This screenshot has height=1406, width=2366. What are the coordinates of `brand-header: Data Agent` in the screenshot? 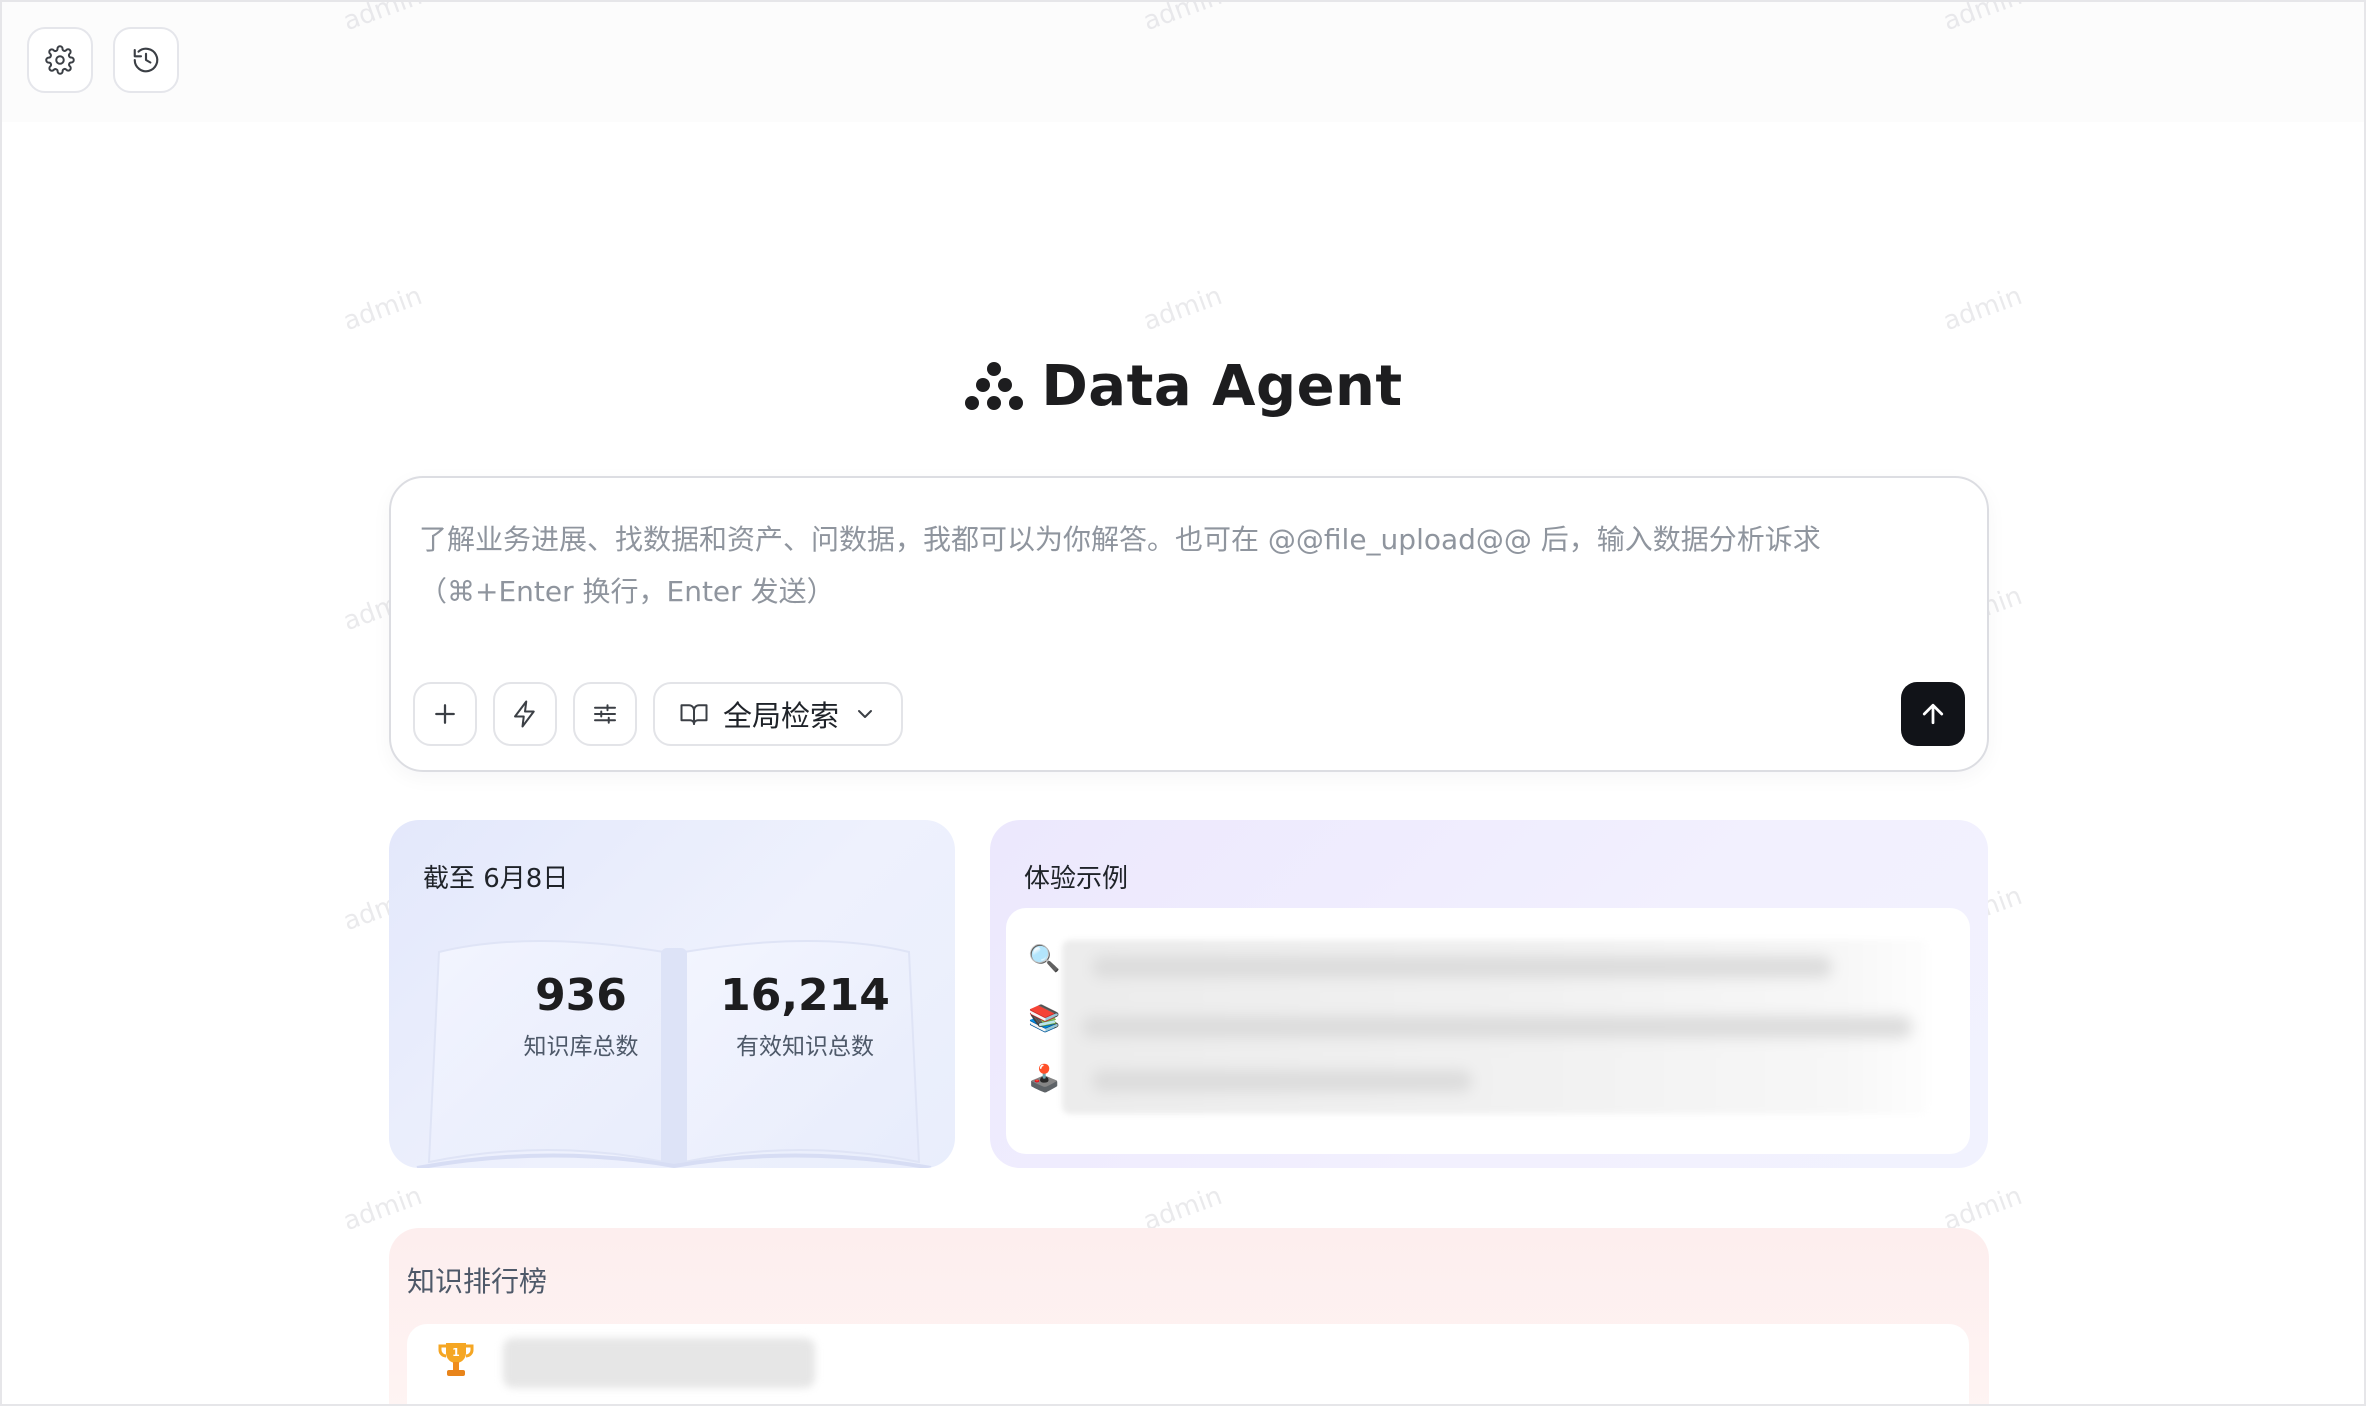 It's located at (1183, 386).